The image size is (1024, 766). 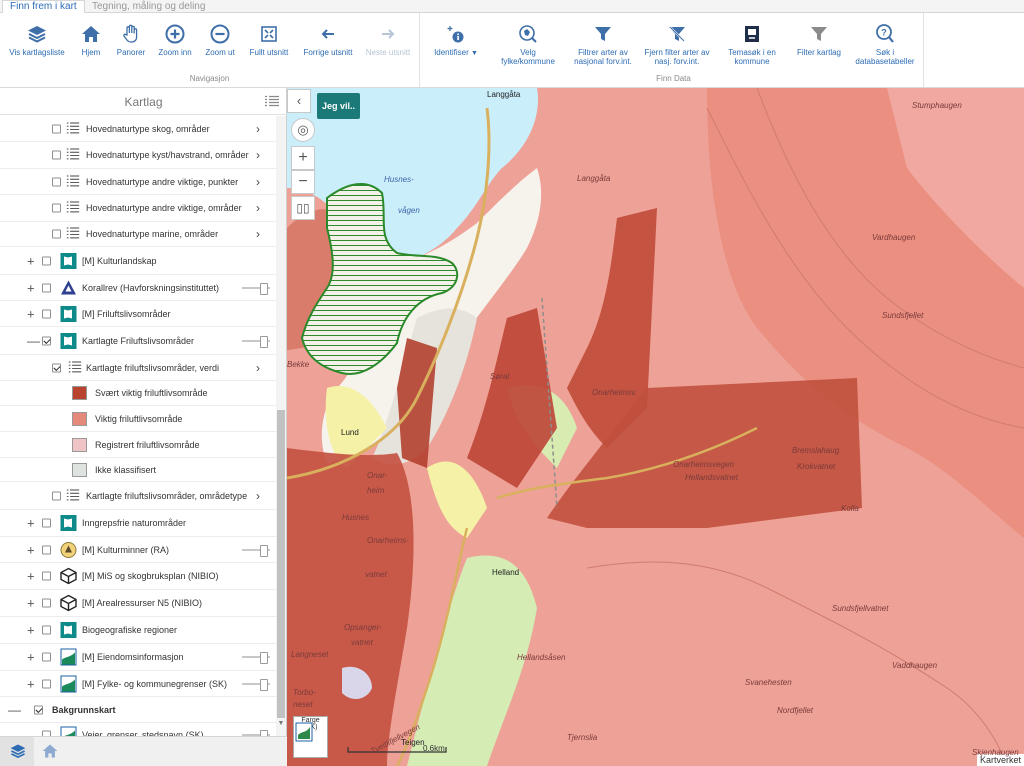 I want to click on layer-row: Hovednaturtype skog, områder ›, so click(x=138, y=129).